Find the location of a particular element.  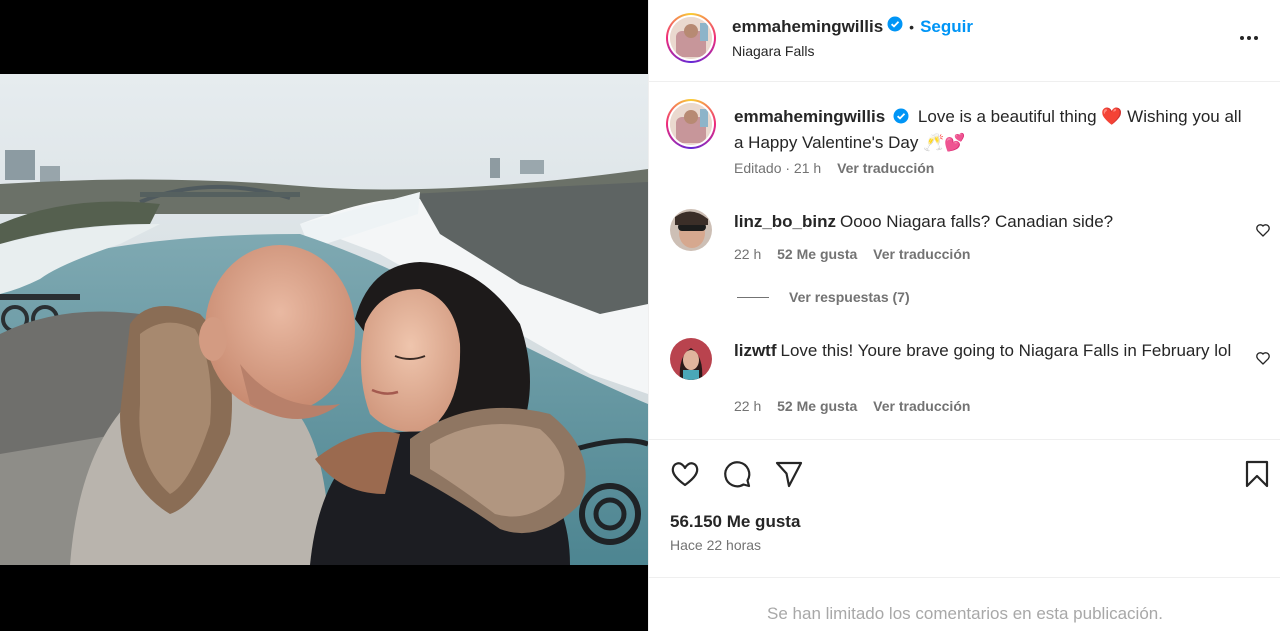

replies-divider is located at coordinates (753, 297).